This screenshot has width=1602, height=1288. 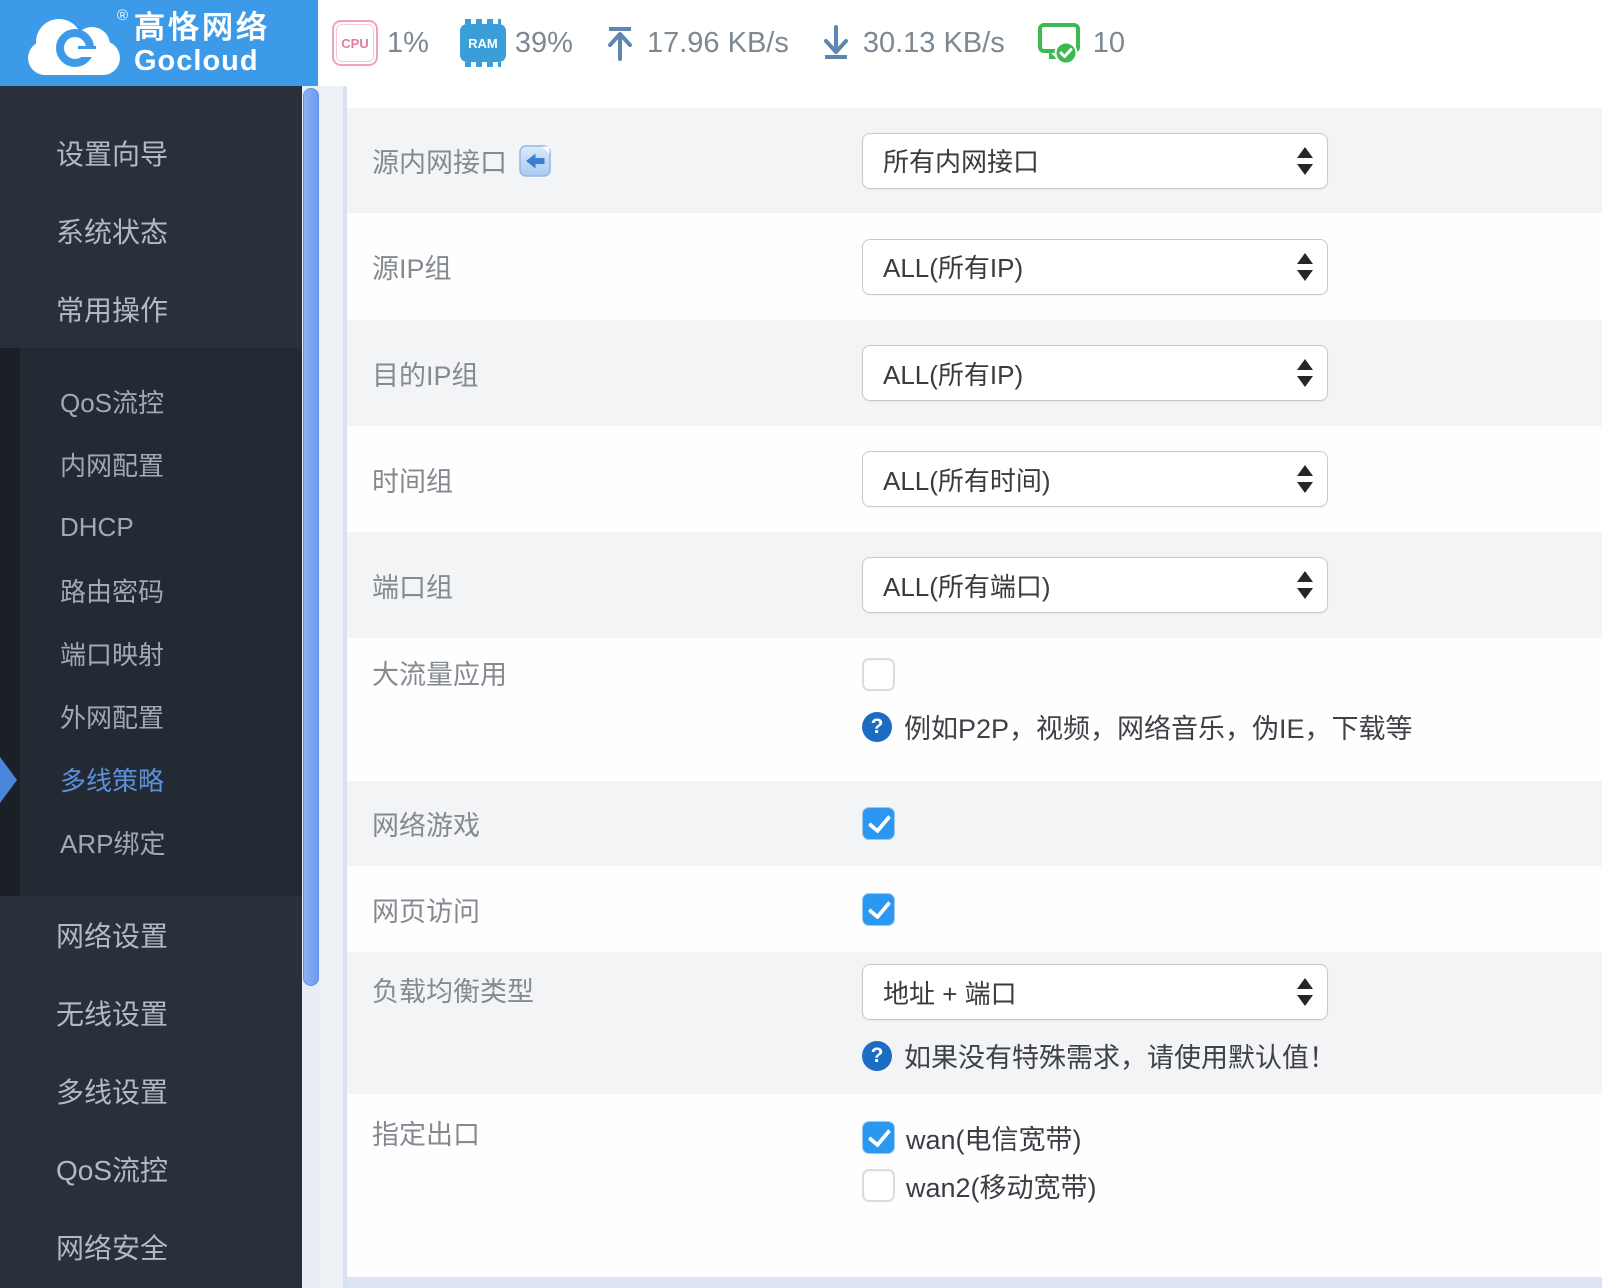 I want to click on sidebar-subitem-7: ARP绑定, so click(x=161, y=842).